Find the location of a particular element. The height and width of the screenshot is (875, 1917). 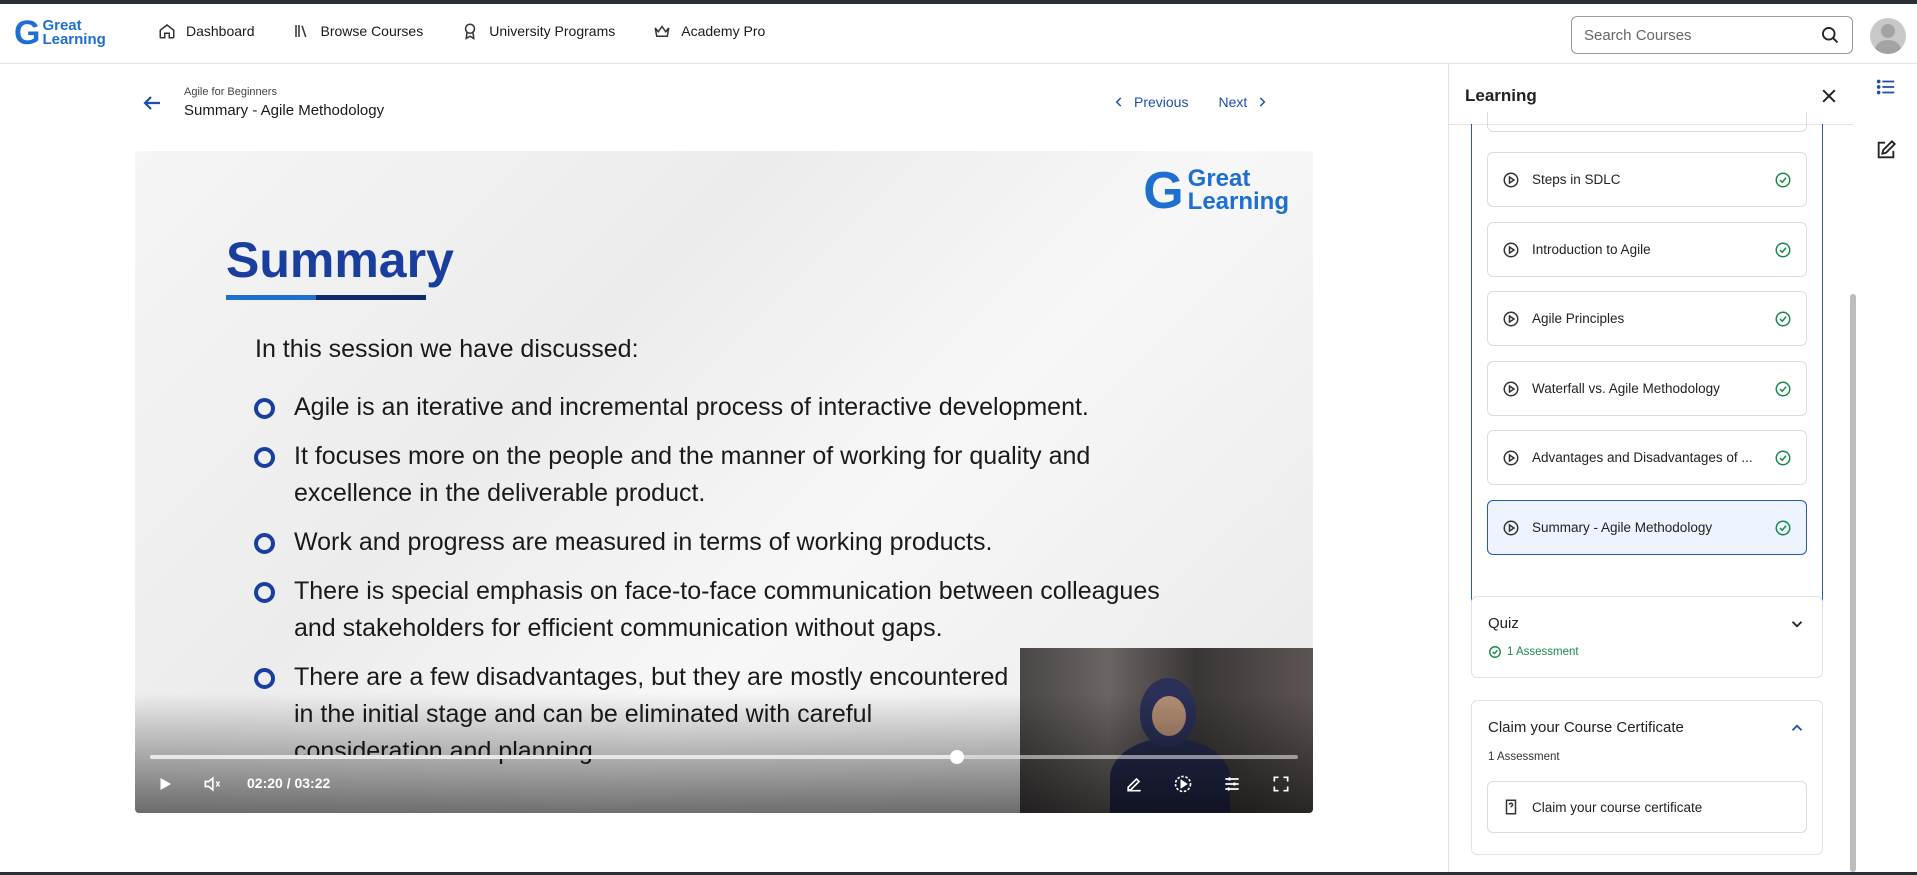

quiz-title: Quiz is located at coordinates (1503, 623).